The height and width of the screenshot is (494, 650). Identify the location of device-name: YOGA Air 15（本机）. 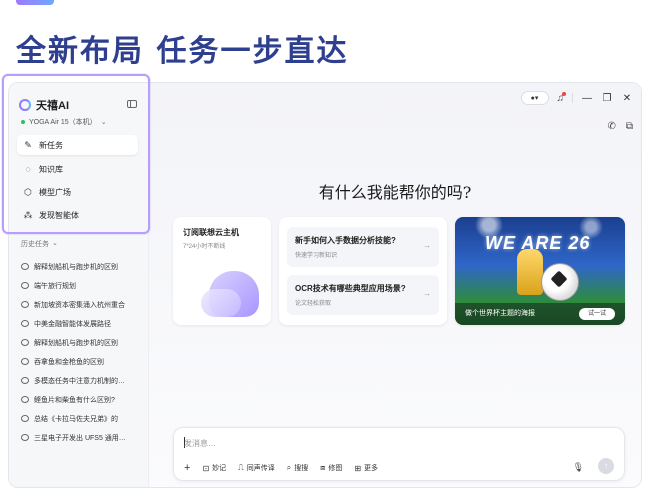
(63, 122).